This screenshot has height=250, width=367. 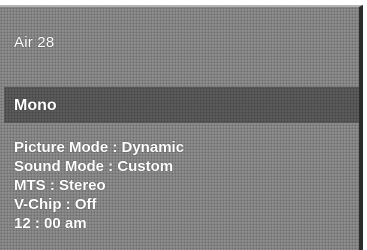 What do you see at coordinates (60, 185) in the screenshot?
I see `mts-info: MTS : Stereo` at bounding box center [60, 185].